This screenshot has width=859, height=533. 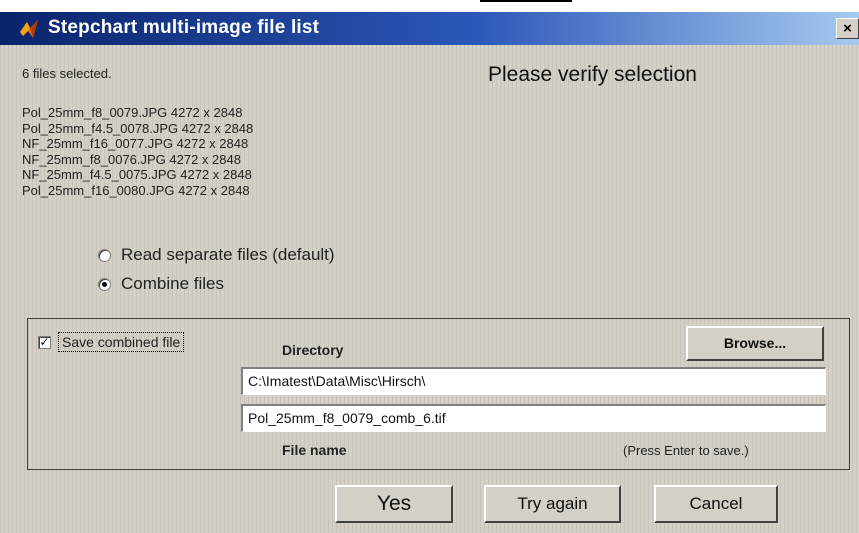 I want to click on directory-field: C:\Imatest\Data\Misc\Hirsch\, so click(x=533, y=381).